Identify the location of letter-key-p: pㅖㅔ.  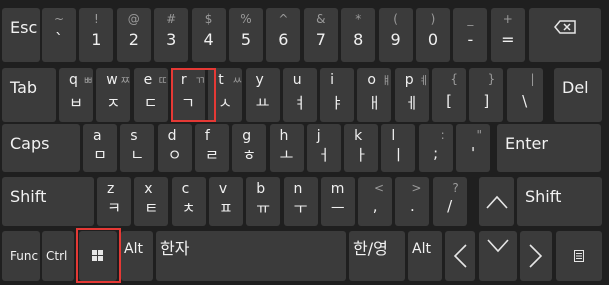
(411, 95).